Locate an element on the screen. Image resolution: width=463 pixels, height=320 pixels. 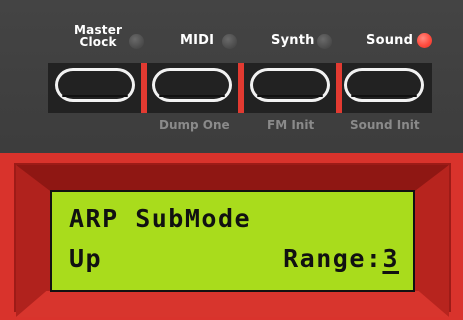
led-midi is located at coordinates (229, 41).